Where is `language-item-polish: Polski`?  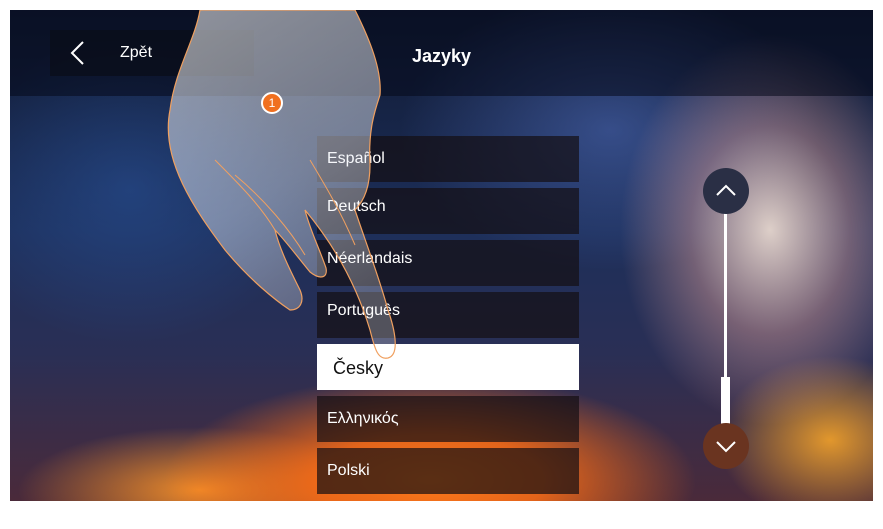
language-item-polish: Polski is located at coordinates (448, 471).